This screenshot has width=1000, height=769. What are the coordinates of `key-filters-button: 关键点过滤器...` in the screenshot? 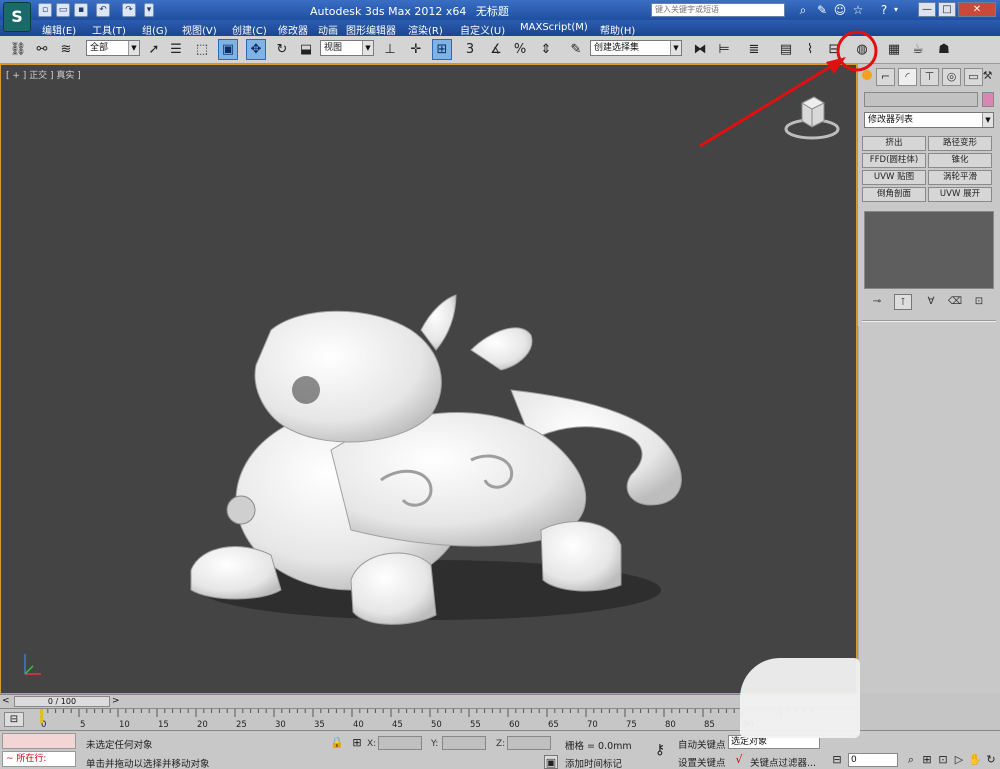 It's located at (783, 762).